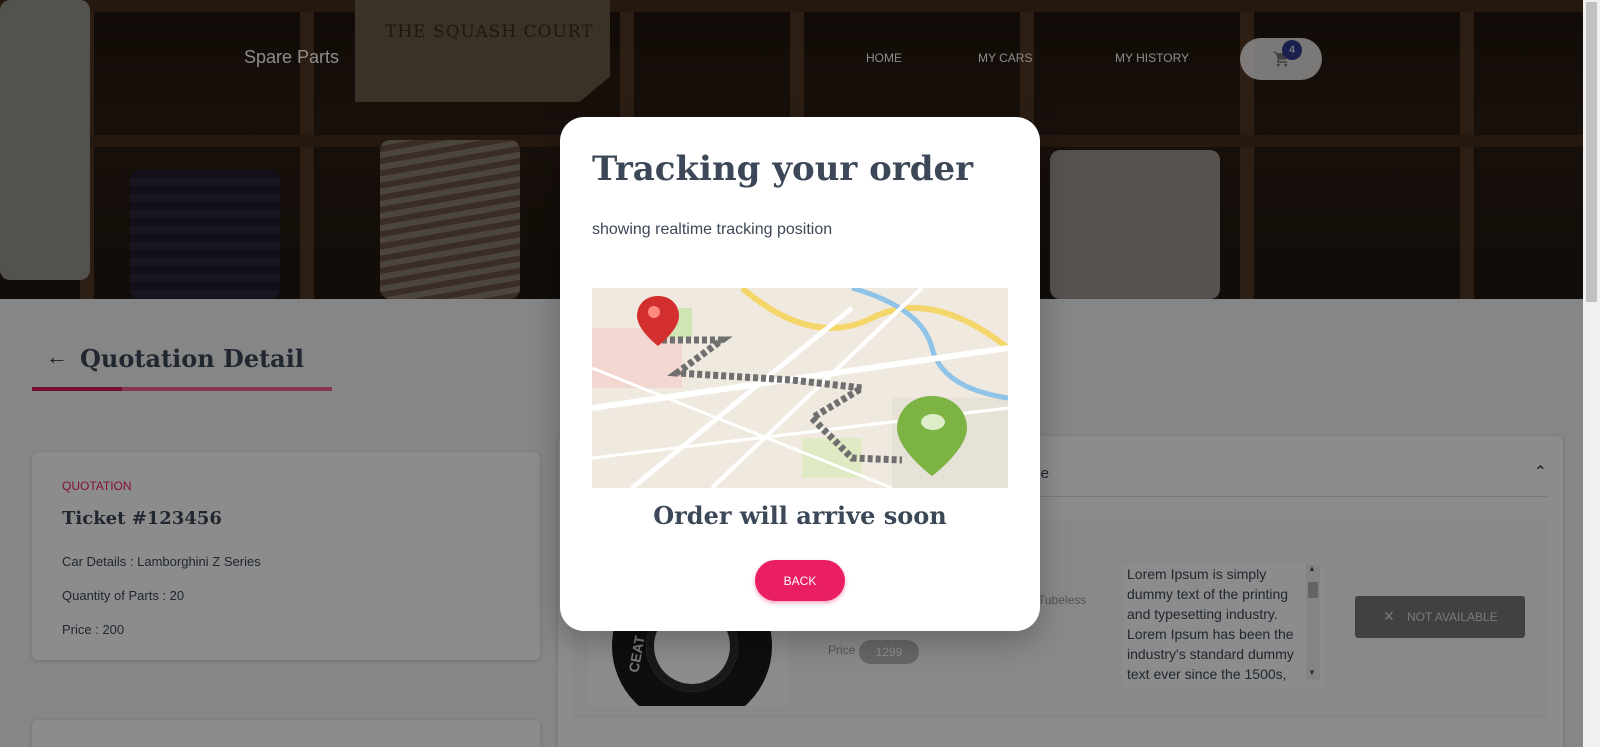 The image size is (1600, 747). What do you see at coordinates (800, 580) in the screenshot?
I see `back-button: BACK` at bounding box center [800, 580].